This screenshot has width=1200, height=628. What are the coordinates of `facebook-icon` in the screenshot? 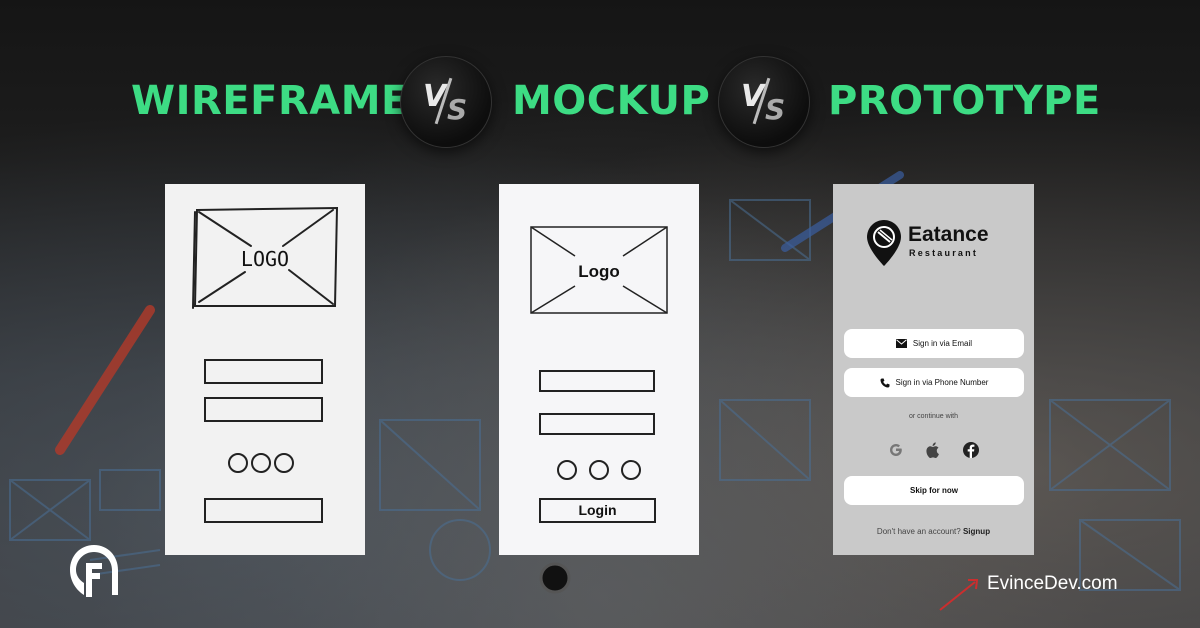 It's located at (971, 450).